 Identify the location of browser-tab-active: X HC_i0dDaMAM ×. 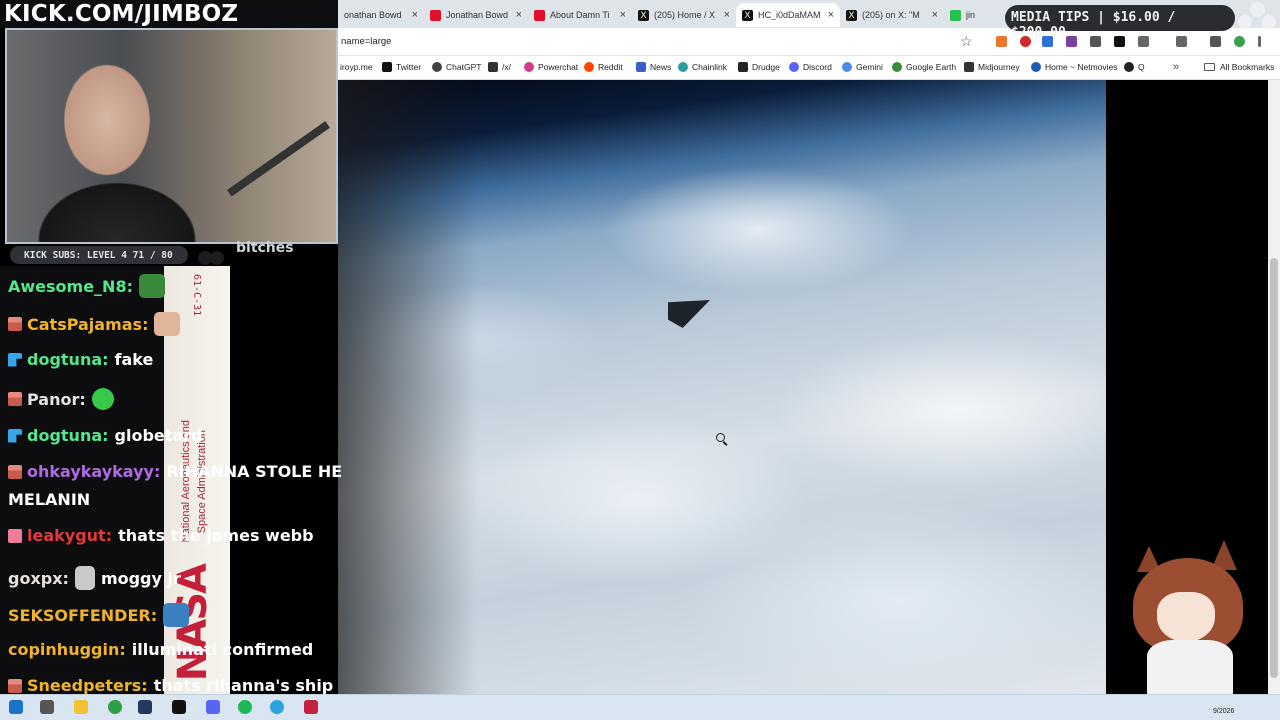
(788, 15).